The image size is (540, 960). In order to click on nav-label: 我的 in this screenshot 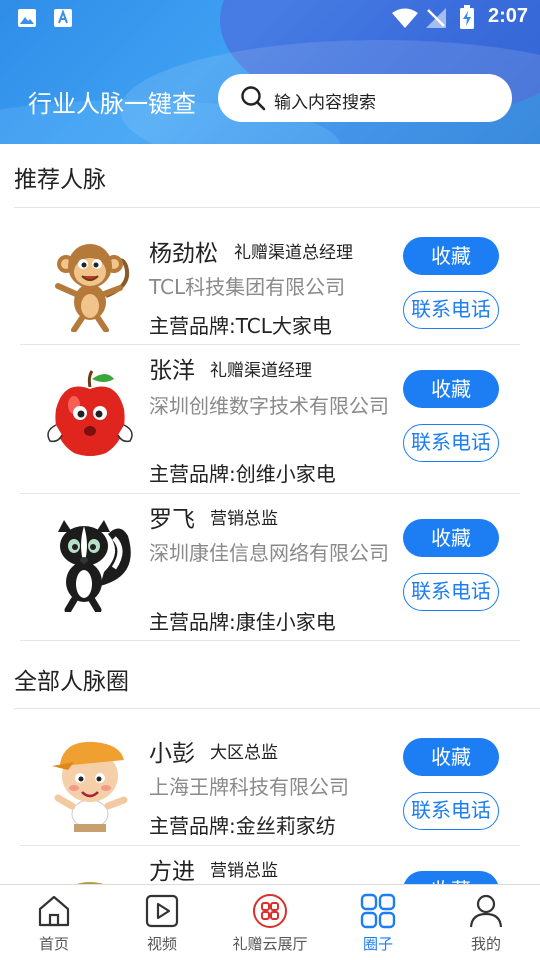, I will do `click(485, 944)`.